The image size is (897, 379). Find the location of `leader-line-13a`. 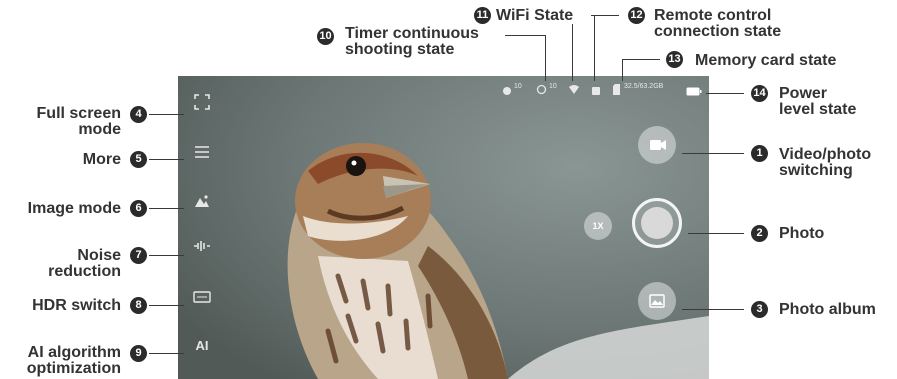

leader-line-13a is located at coordinates (641, 59).